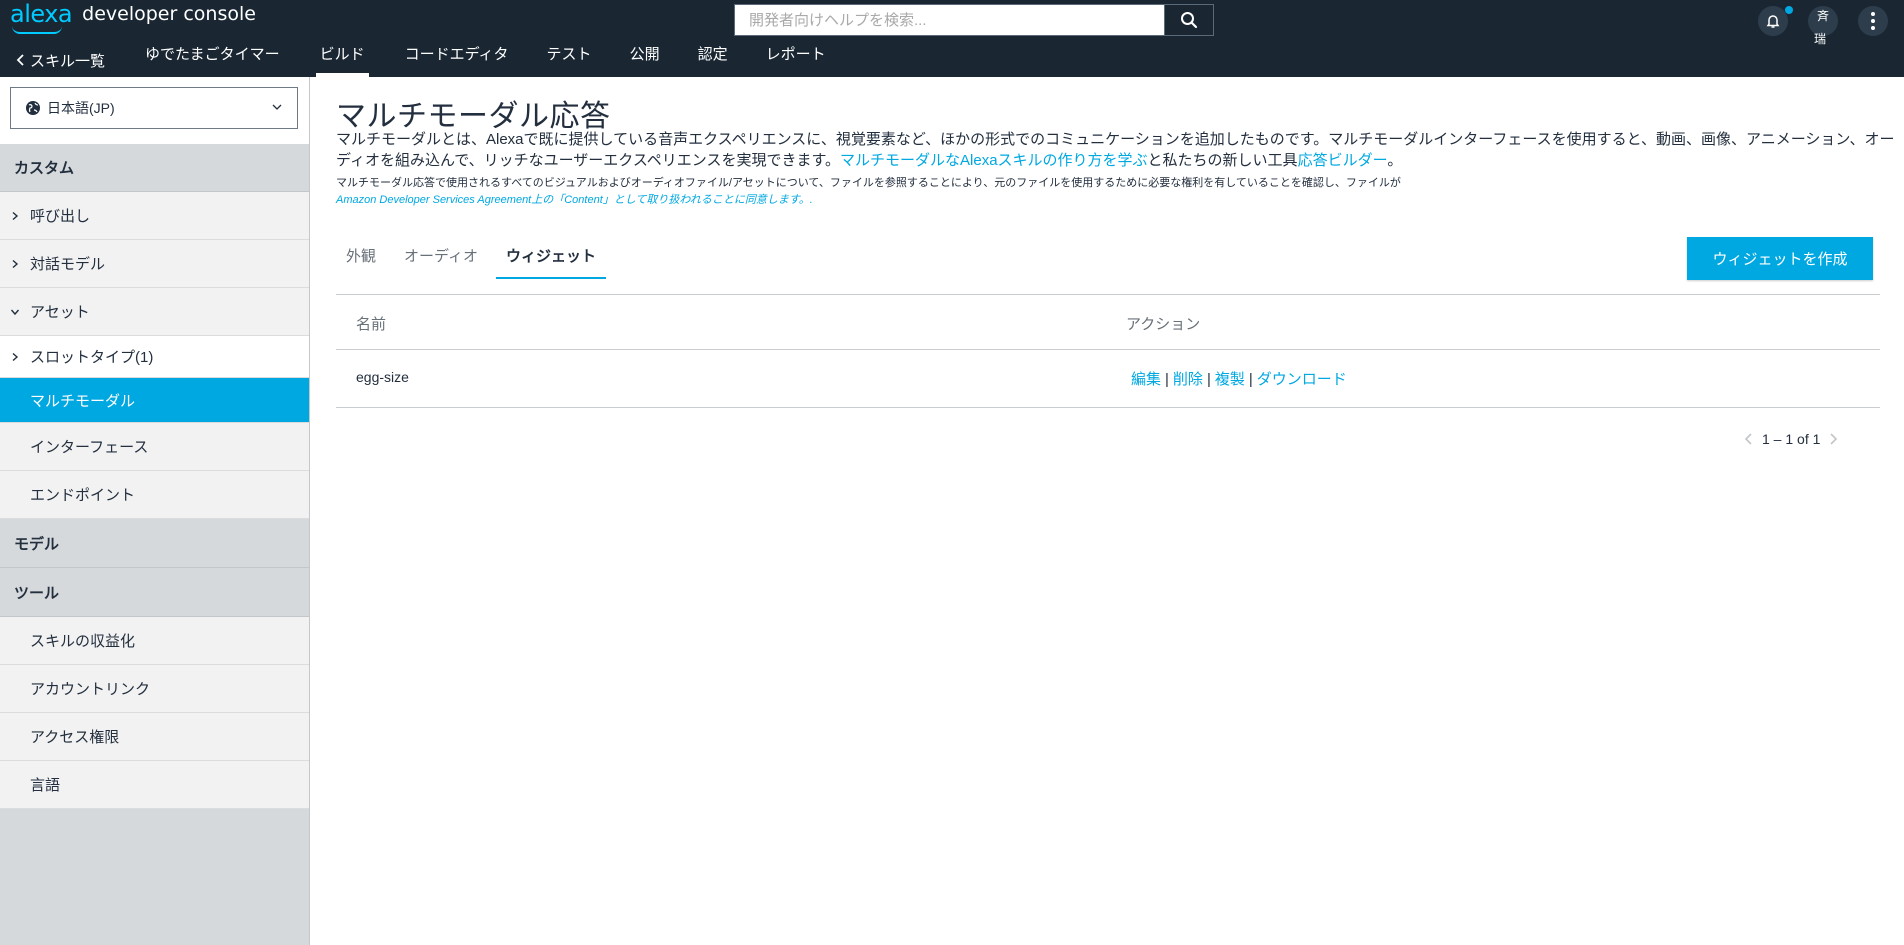  I want to click on sidebar-item-label: エンドポイント, so click(83, 495).